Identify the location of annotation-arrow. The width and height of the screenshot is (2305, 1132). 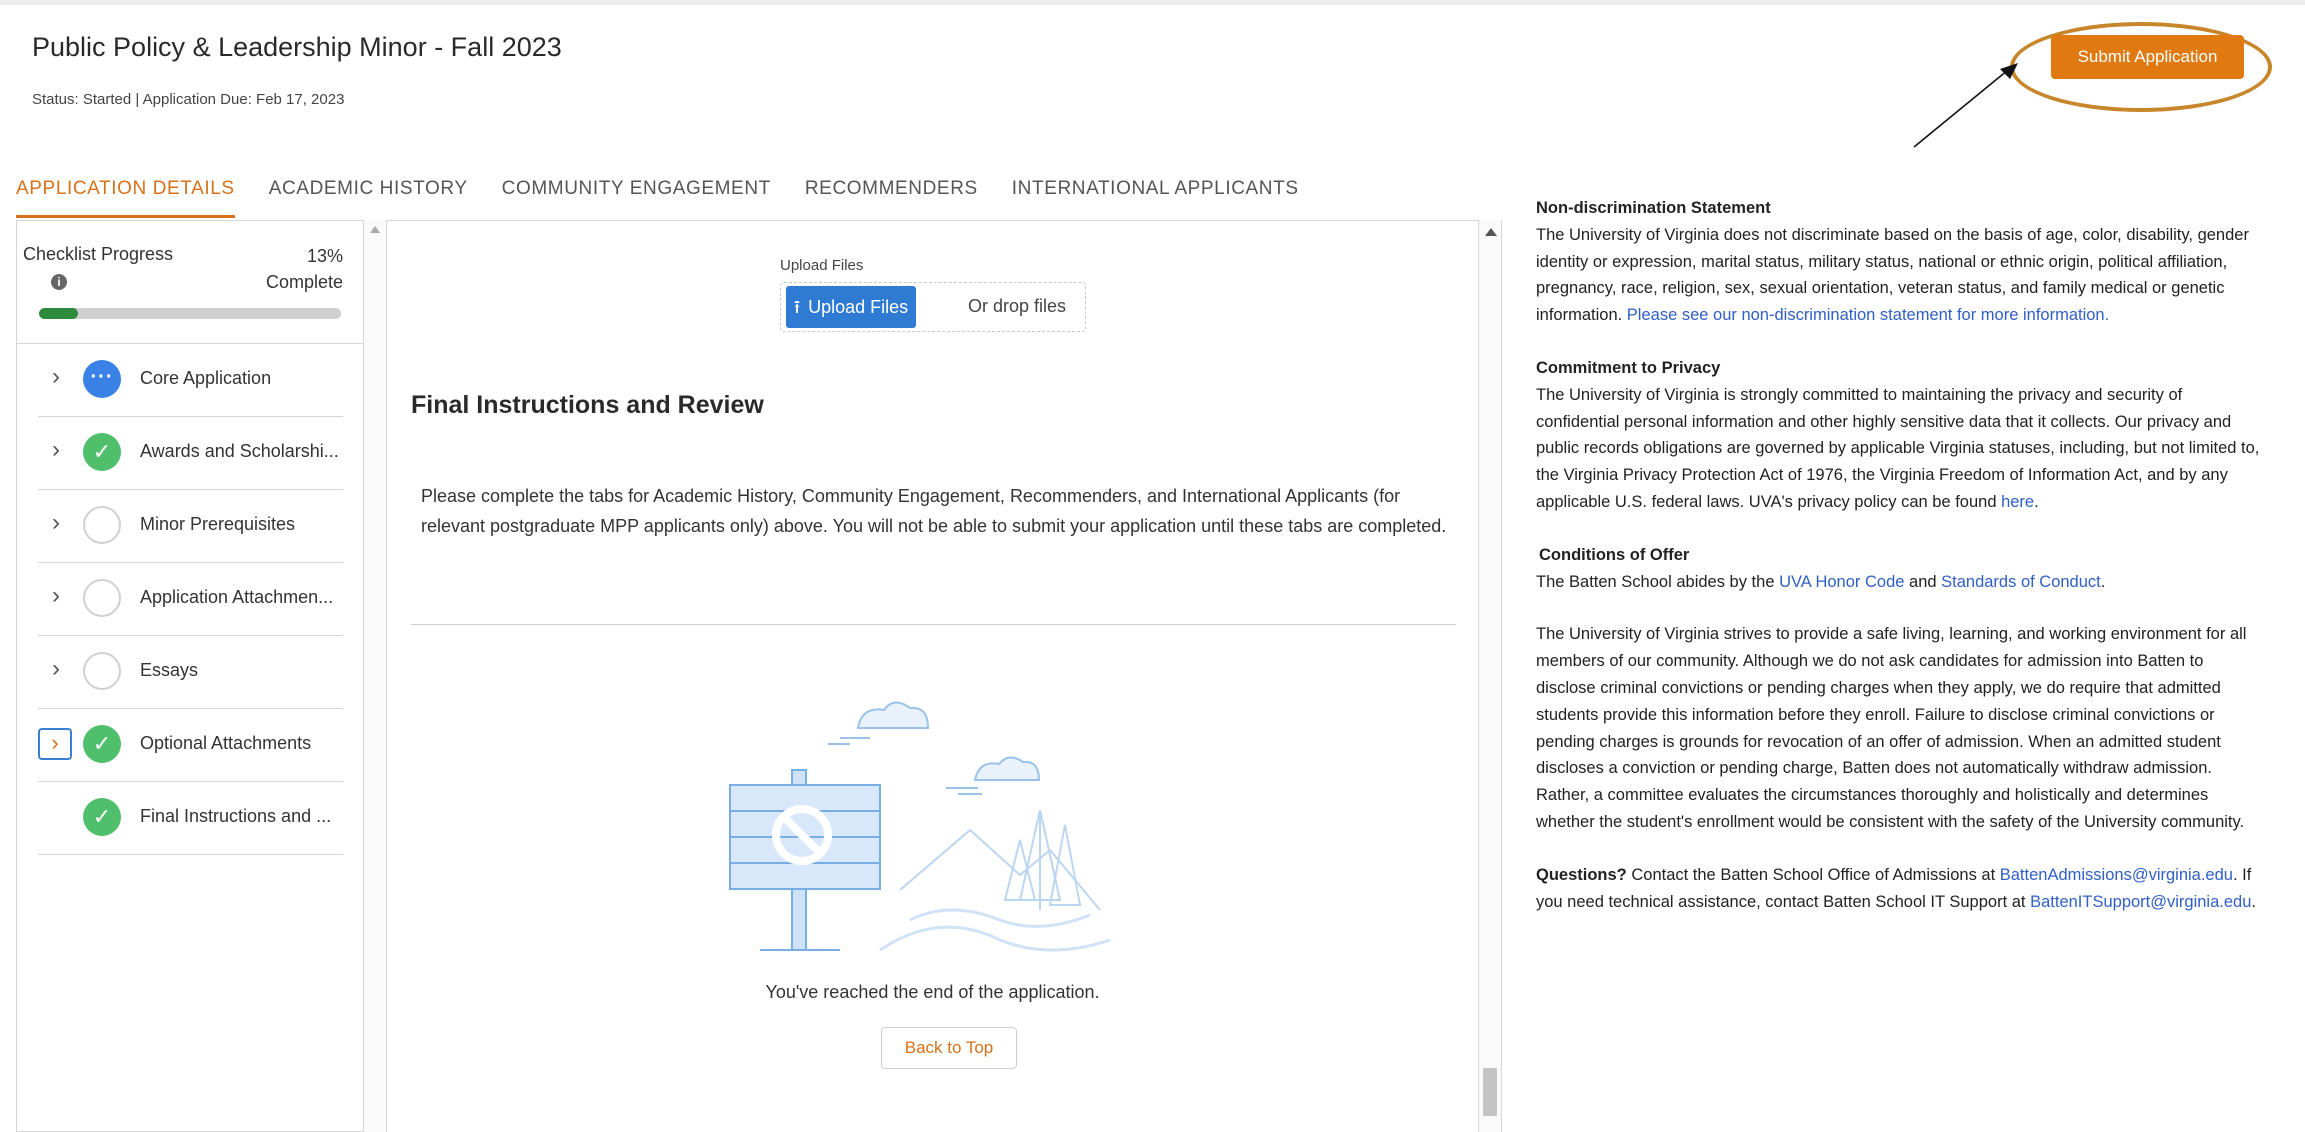
(1965, 105).